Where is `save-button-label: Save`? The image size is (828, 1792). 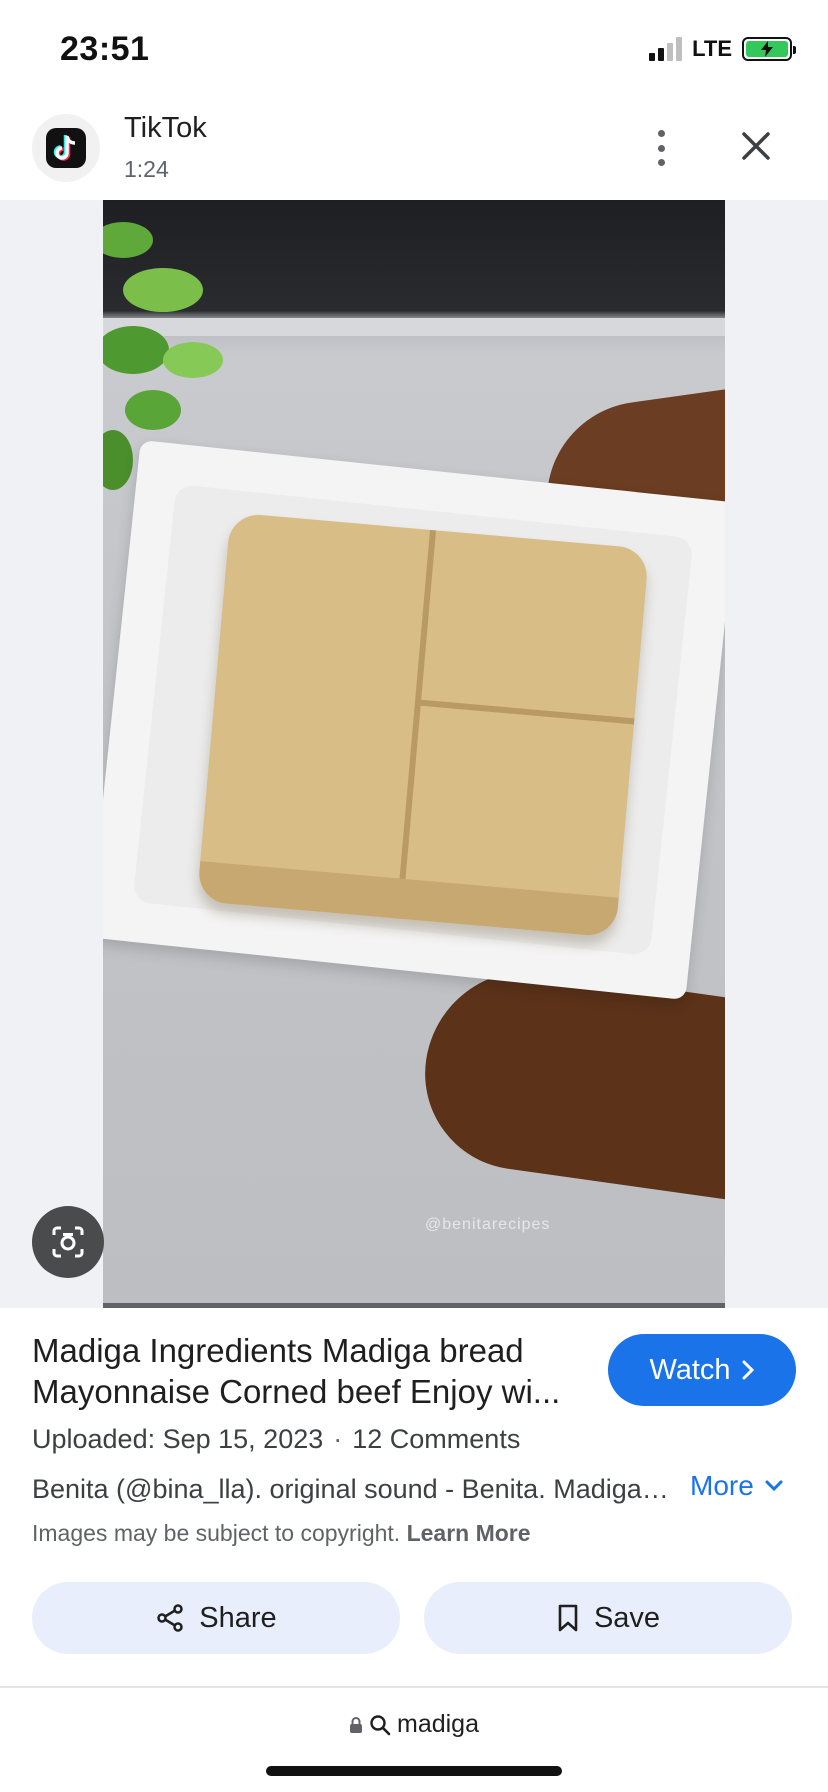
save-button-label: Save is located at coordinates (627, 1617).